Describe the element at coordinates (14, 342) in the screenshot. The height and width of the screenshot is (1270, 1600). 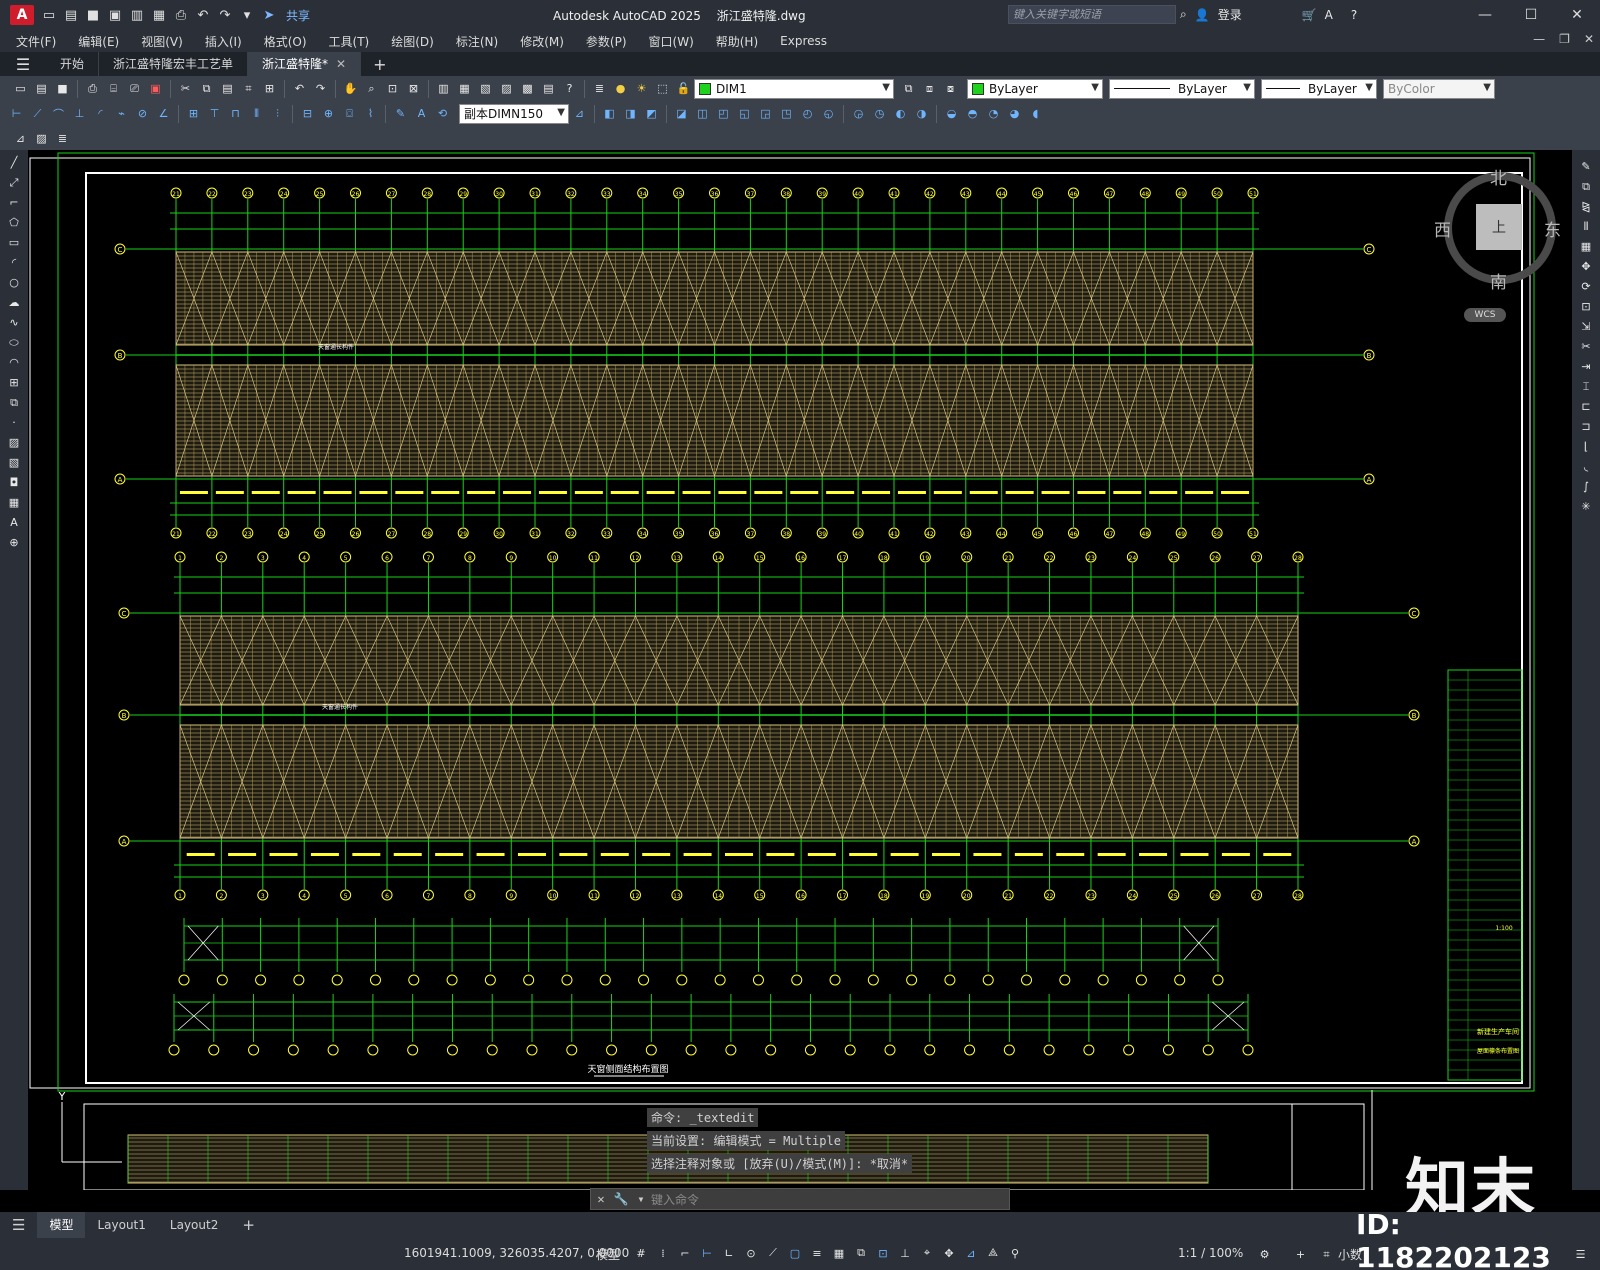
I see `ellipse-icon: ⬭` at that location.